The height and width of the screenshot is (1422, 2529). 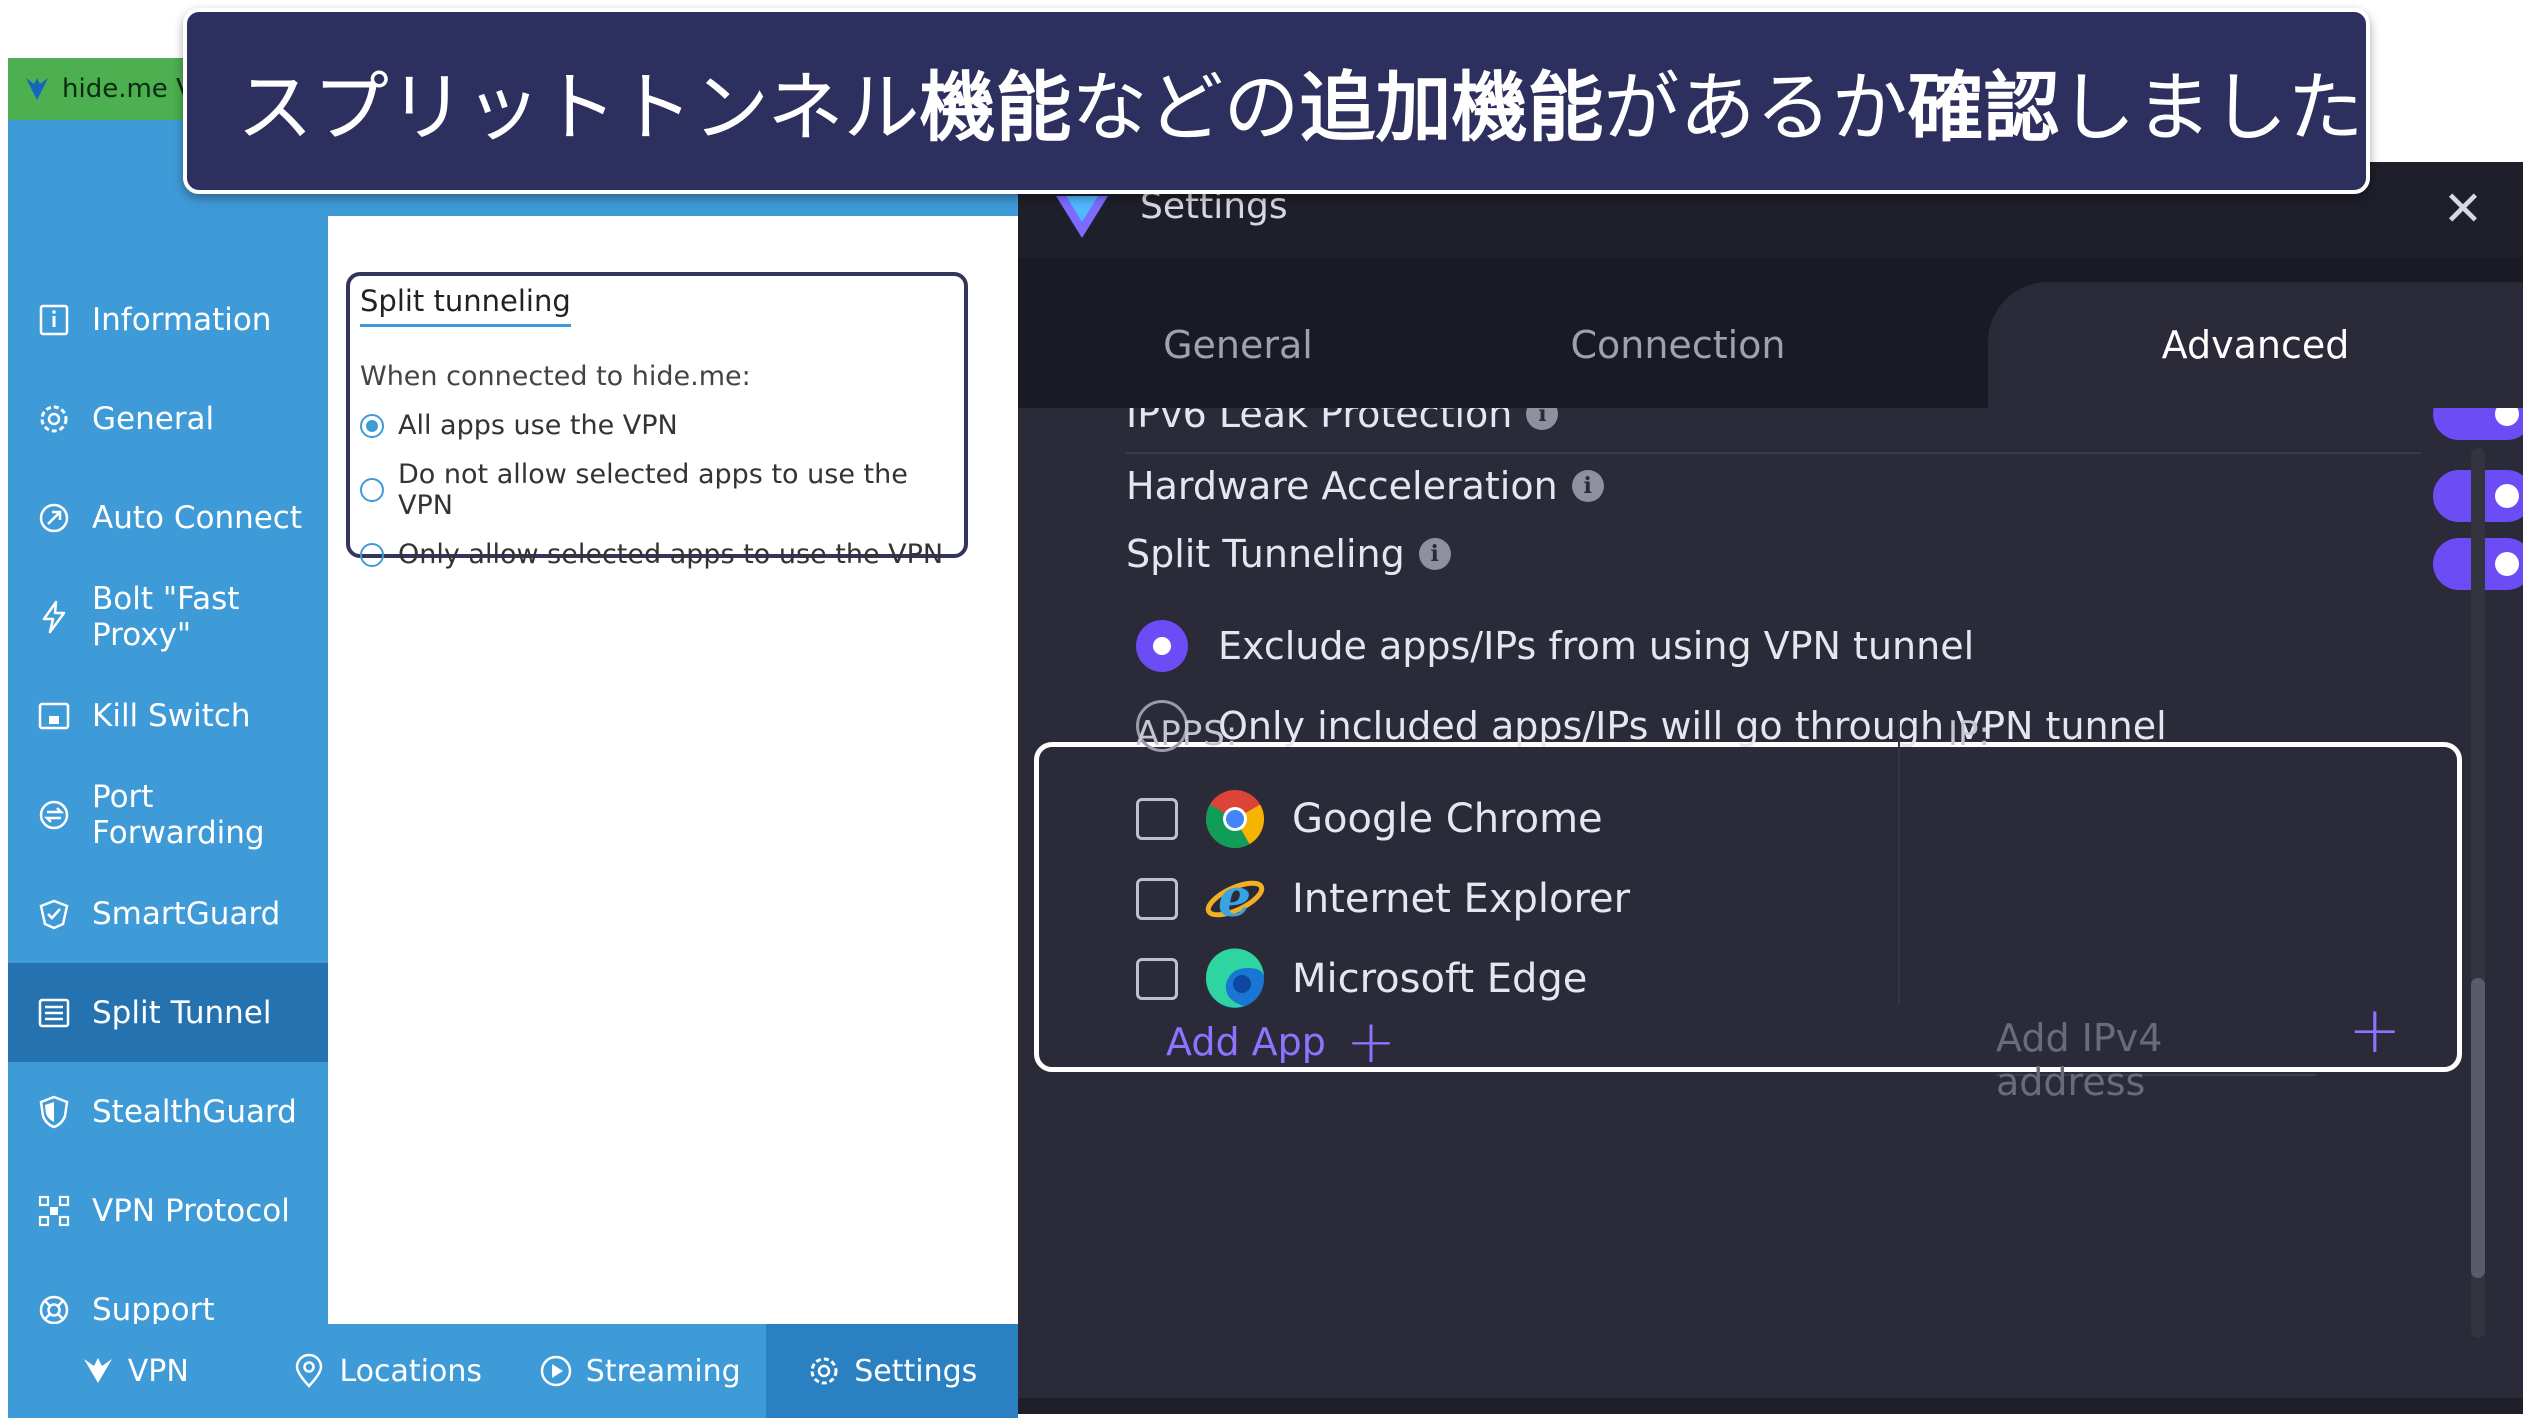 I want to click on settings-tabs: General Connection Advanced, so click(x=1770, y=333).